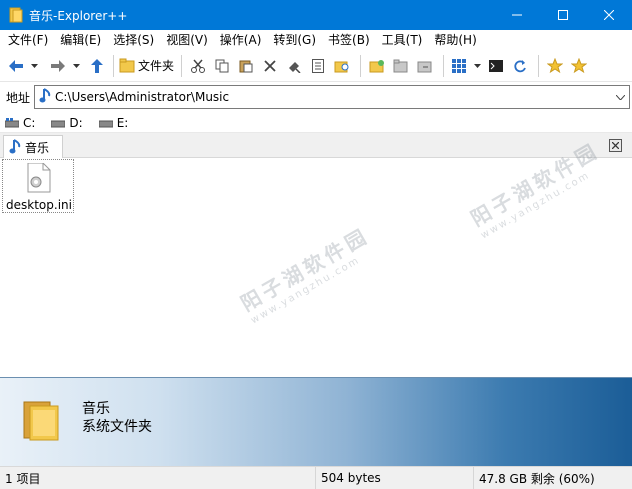  Describe the element at coordinates (39, 178) in the screenshot. I see `settings-file-icon` at that location.